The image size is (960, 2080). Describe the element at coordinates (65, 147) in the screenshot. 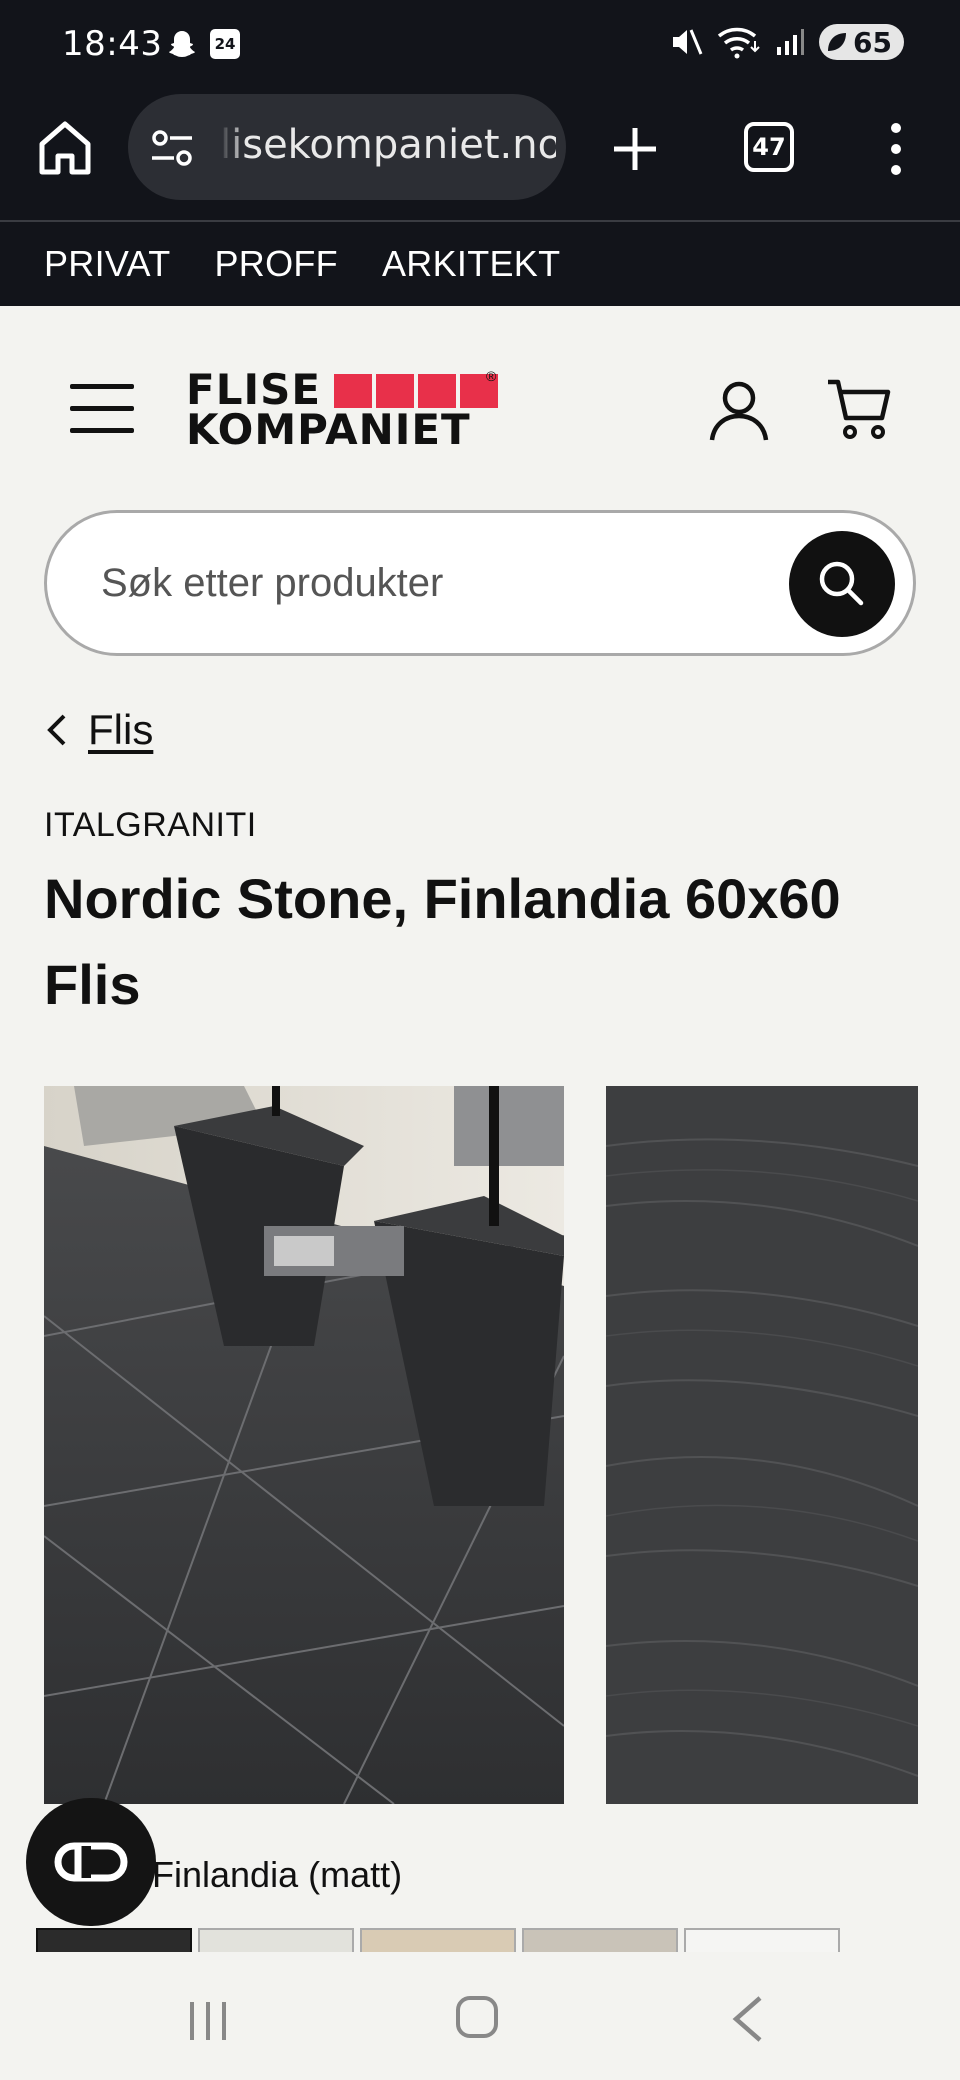

I see `home-icon` at that location.